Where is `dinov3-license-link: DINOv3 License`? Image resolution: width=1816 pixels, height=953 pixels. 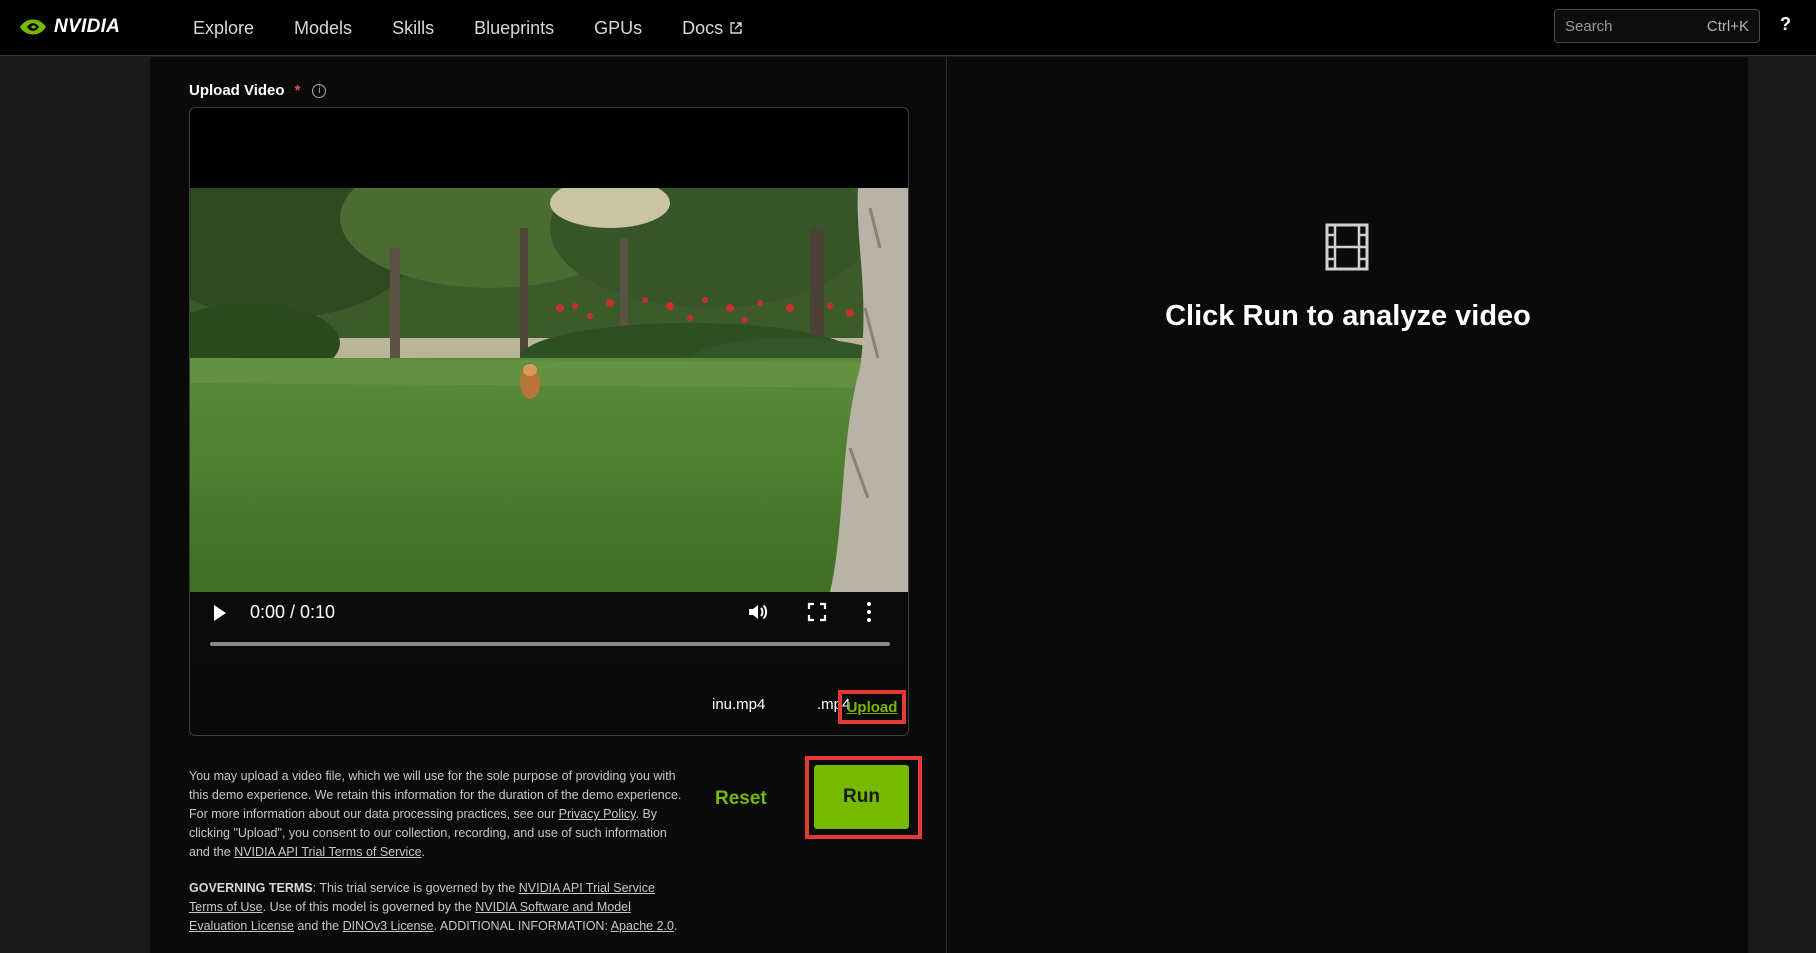 dinov3-license-link: DINOv3 License is located at coordinates (388, 926).